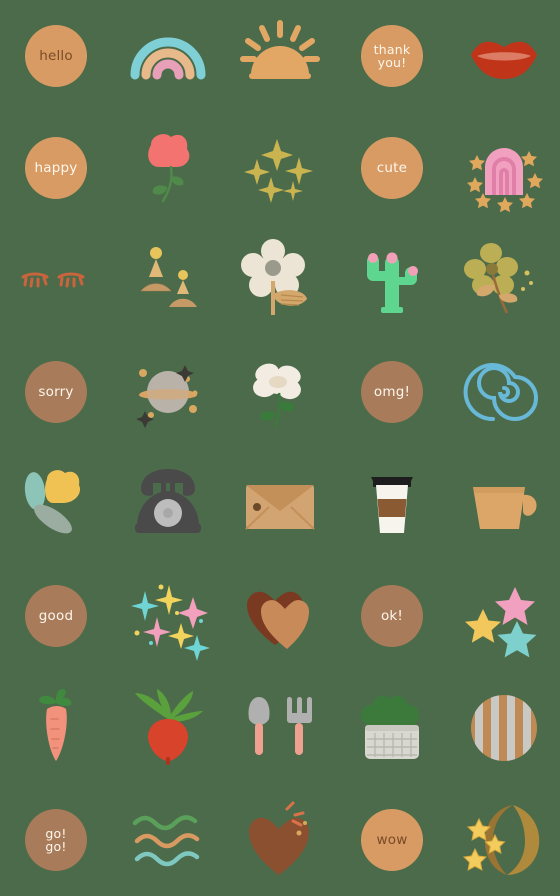 The image size is (560, 896). I want to click on badge-happy-label: happy, so click(56, 167).